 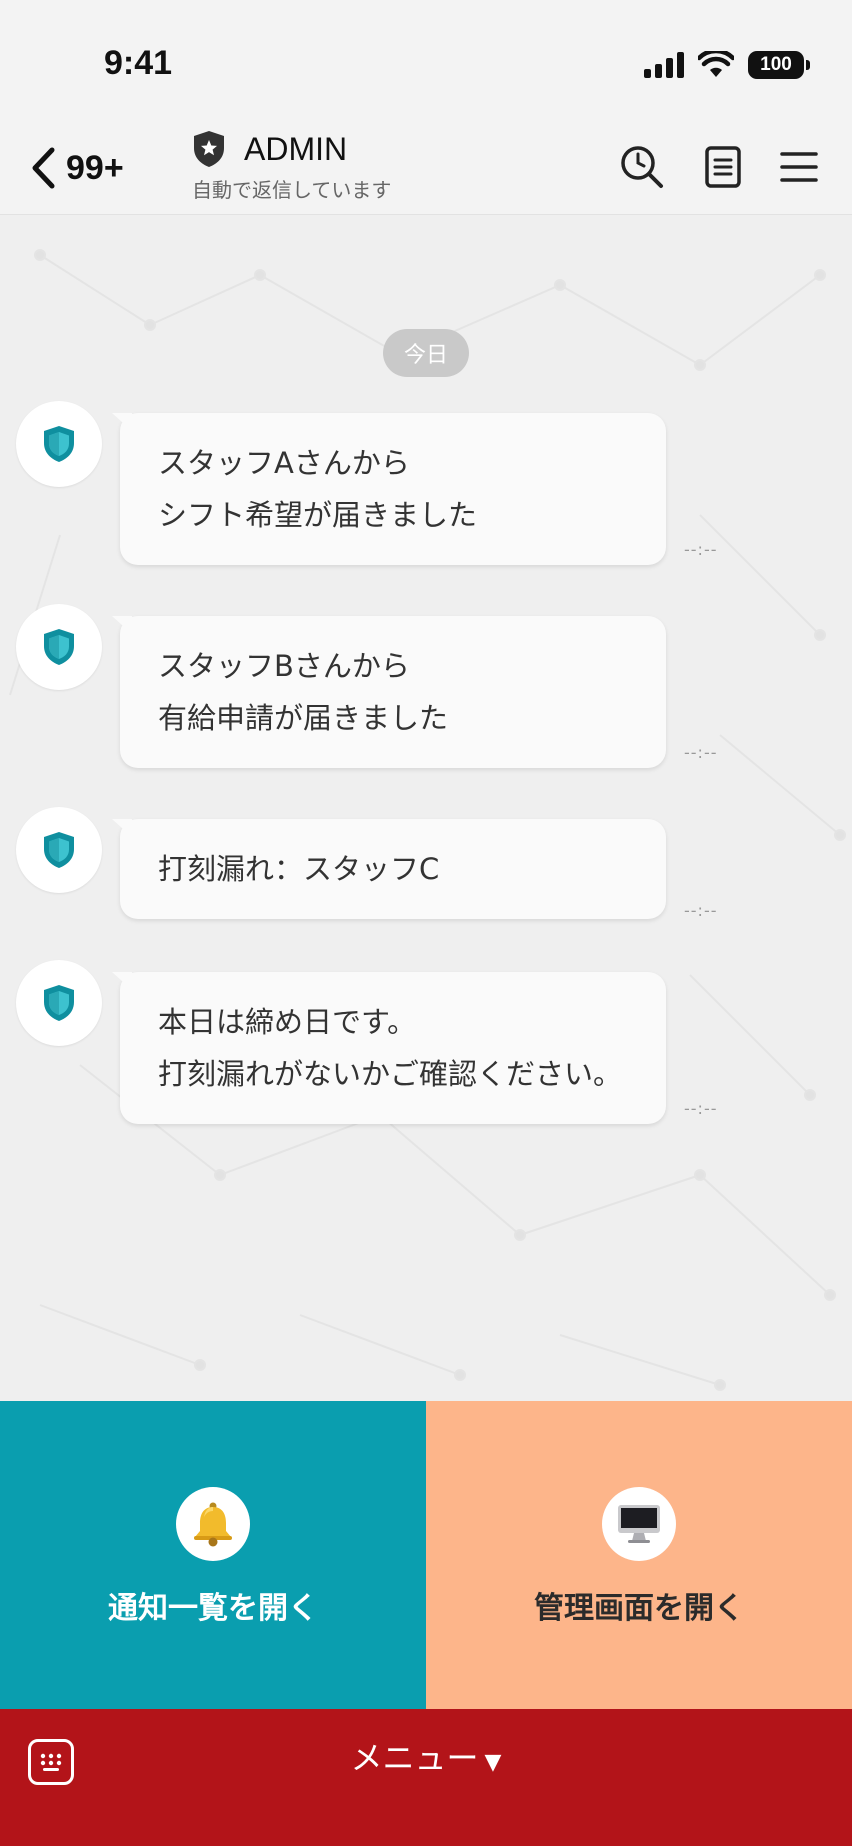 What do you see at coordinates (95, 167) in the screenshot?
I see `unread-count: 99+` at bounding box center [95, 167].